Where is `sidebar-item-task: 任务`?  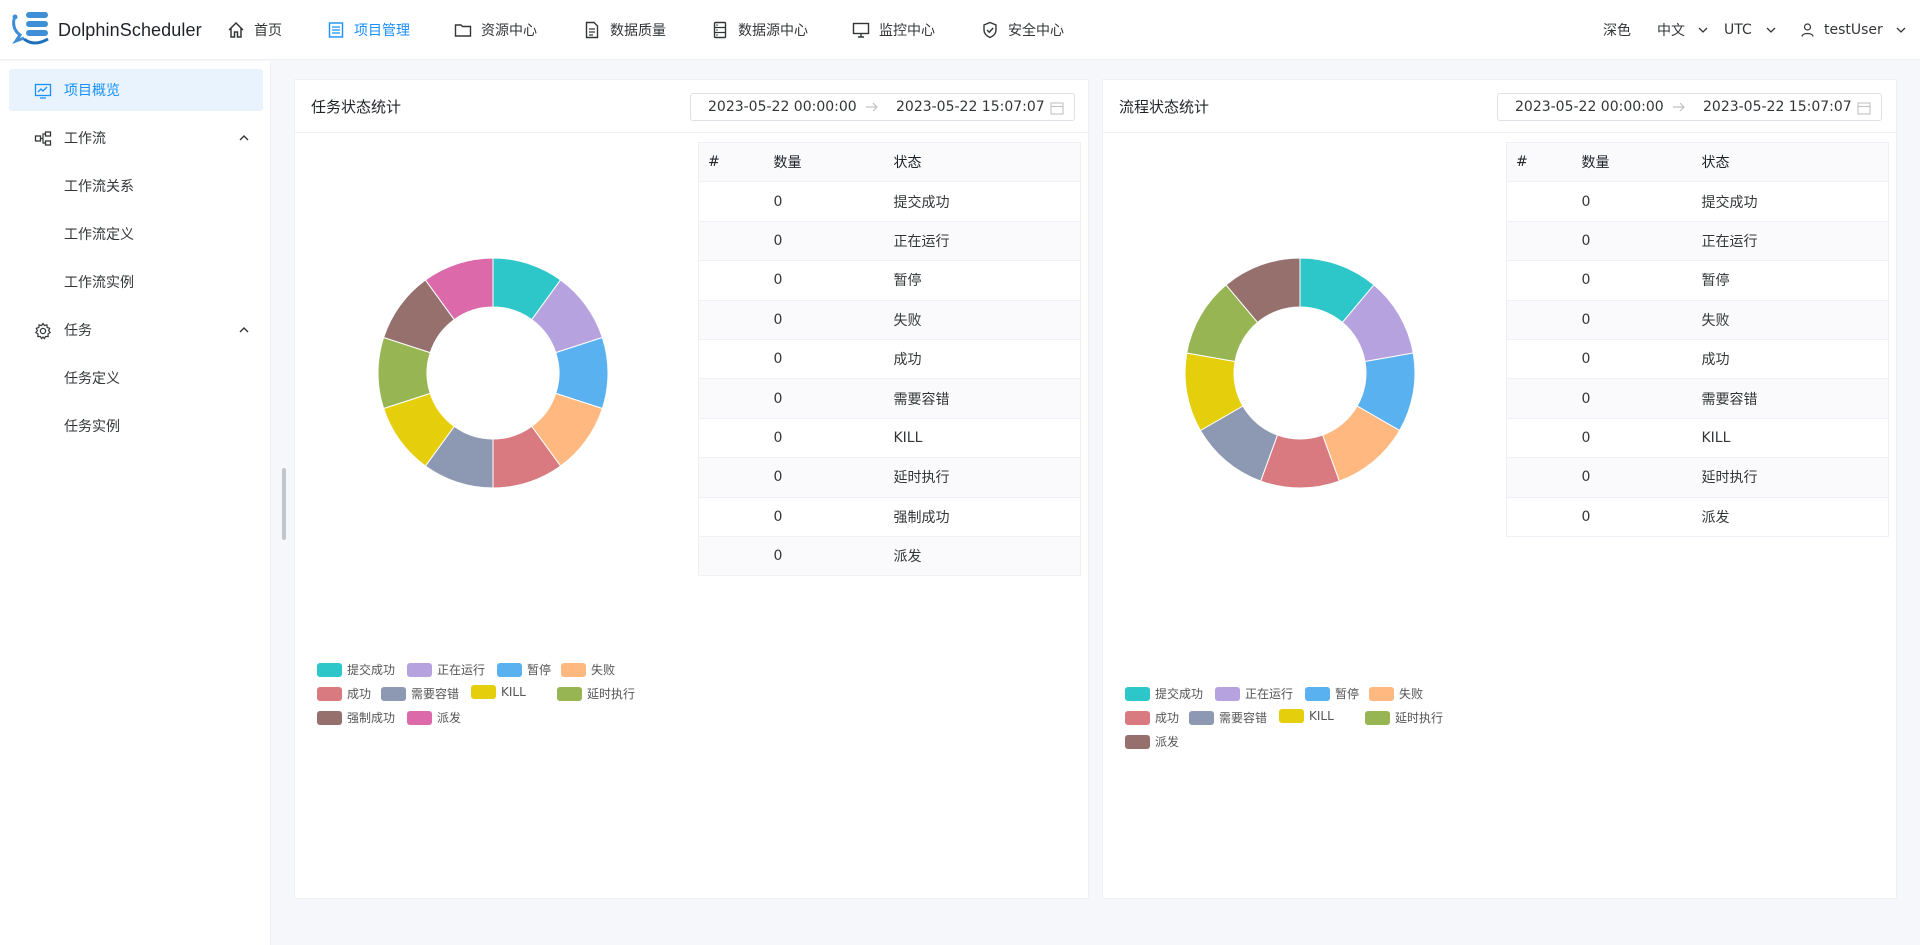
sidebar-item-task: 任务 is located at coordinates (136, 330).